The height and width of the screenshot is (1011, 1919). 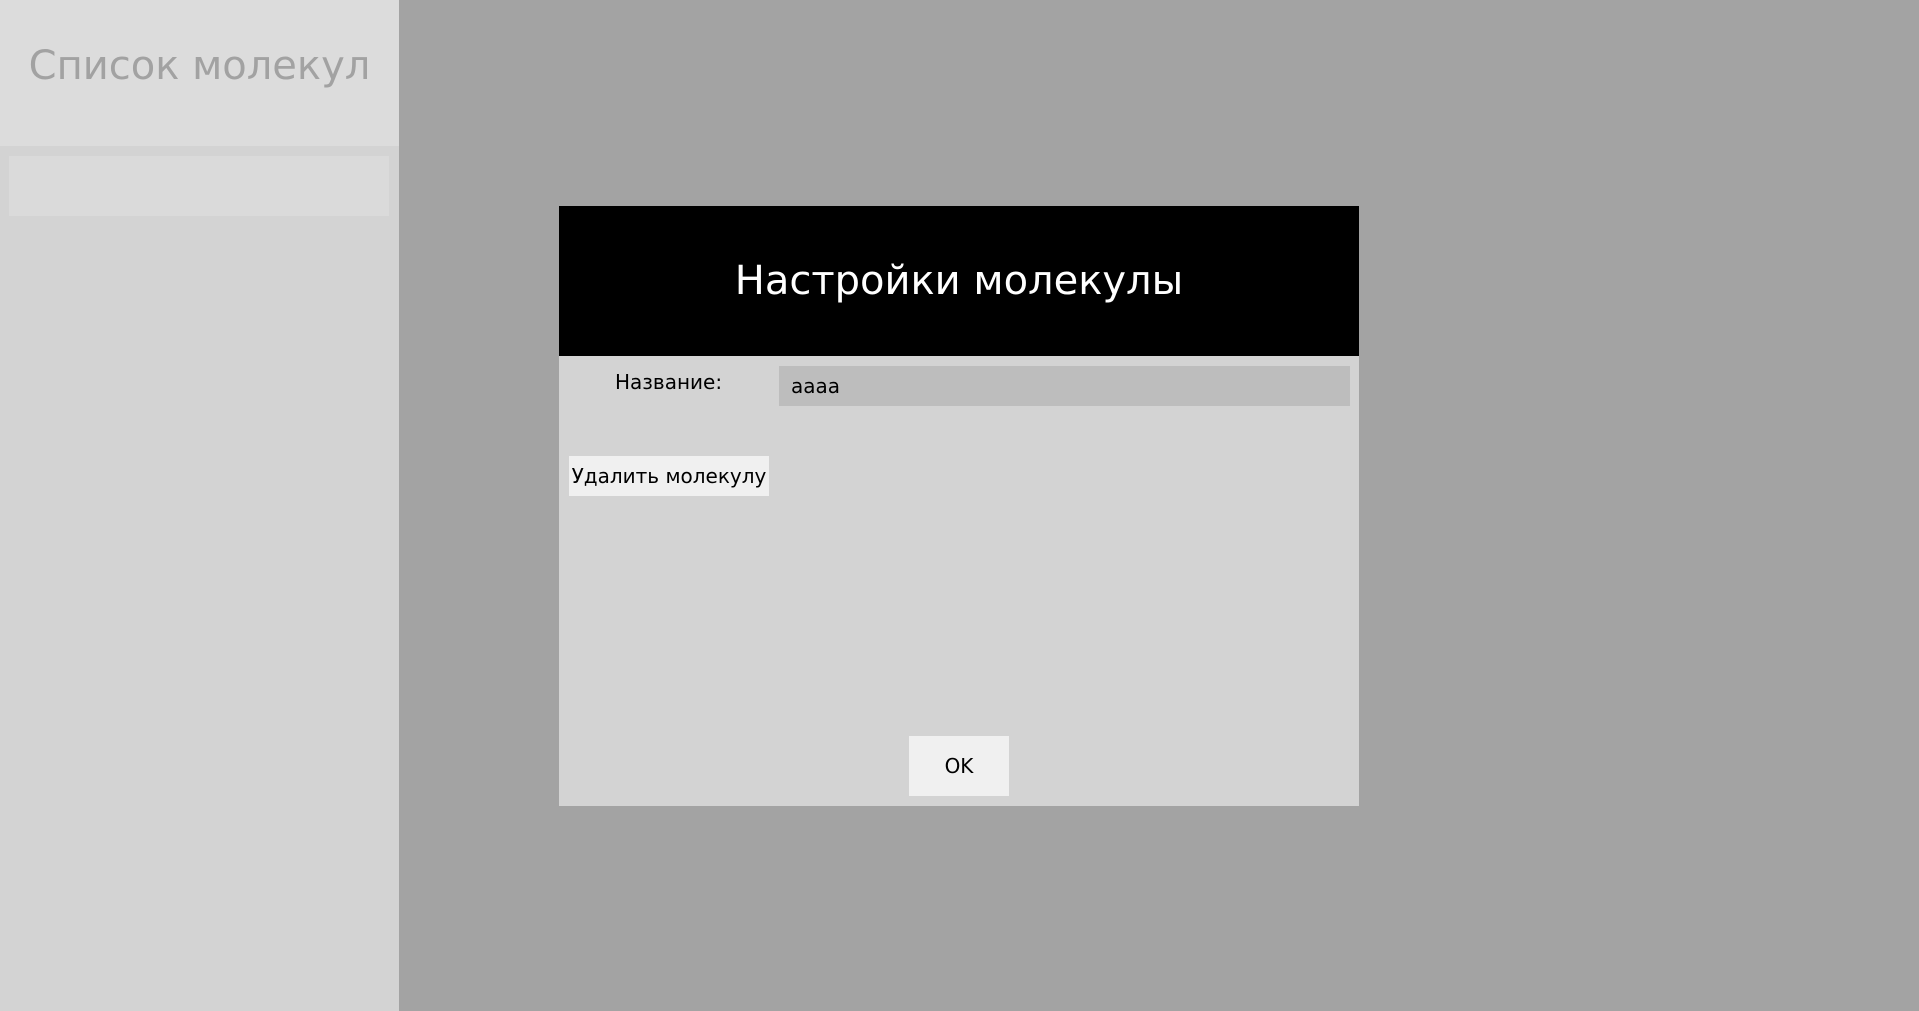 I want to click on name-input, so click(x=1064, y=386).